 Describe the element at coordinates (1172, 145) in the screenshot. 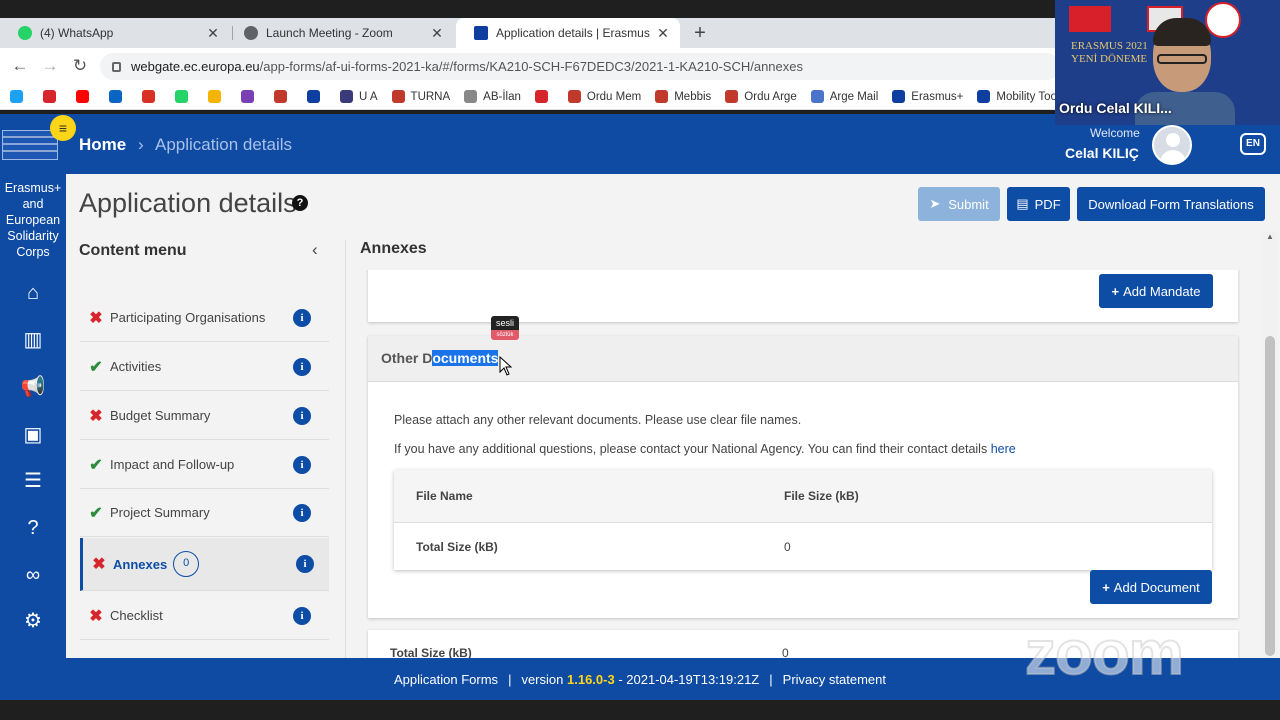

I see `avatar` at that location.